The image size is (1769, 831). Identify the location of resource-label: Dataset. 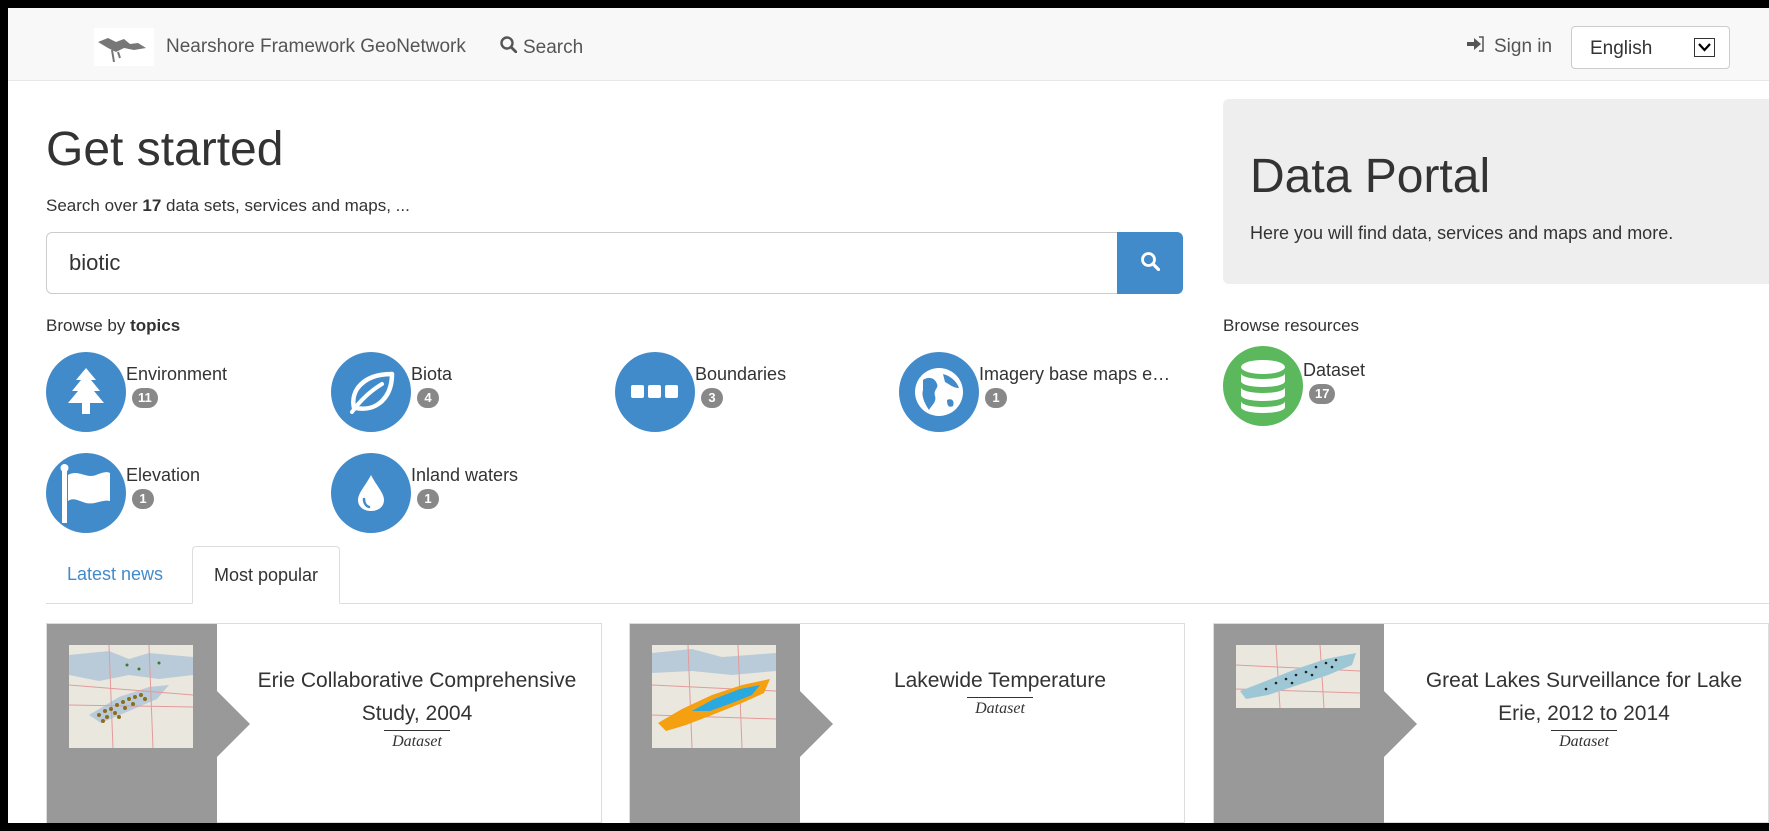
(1334, 370).